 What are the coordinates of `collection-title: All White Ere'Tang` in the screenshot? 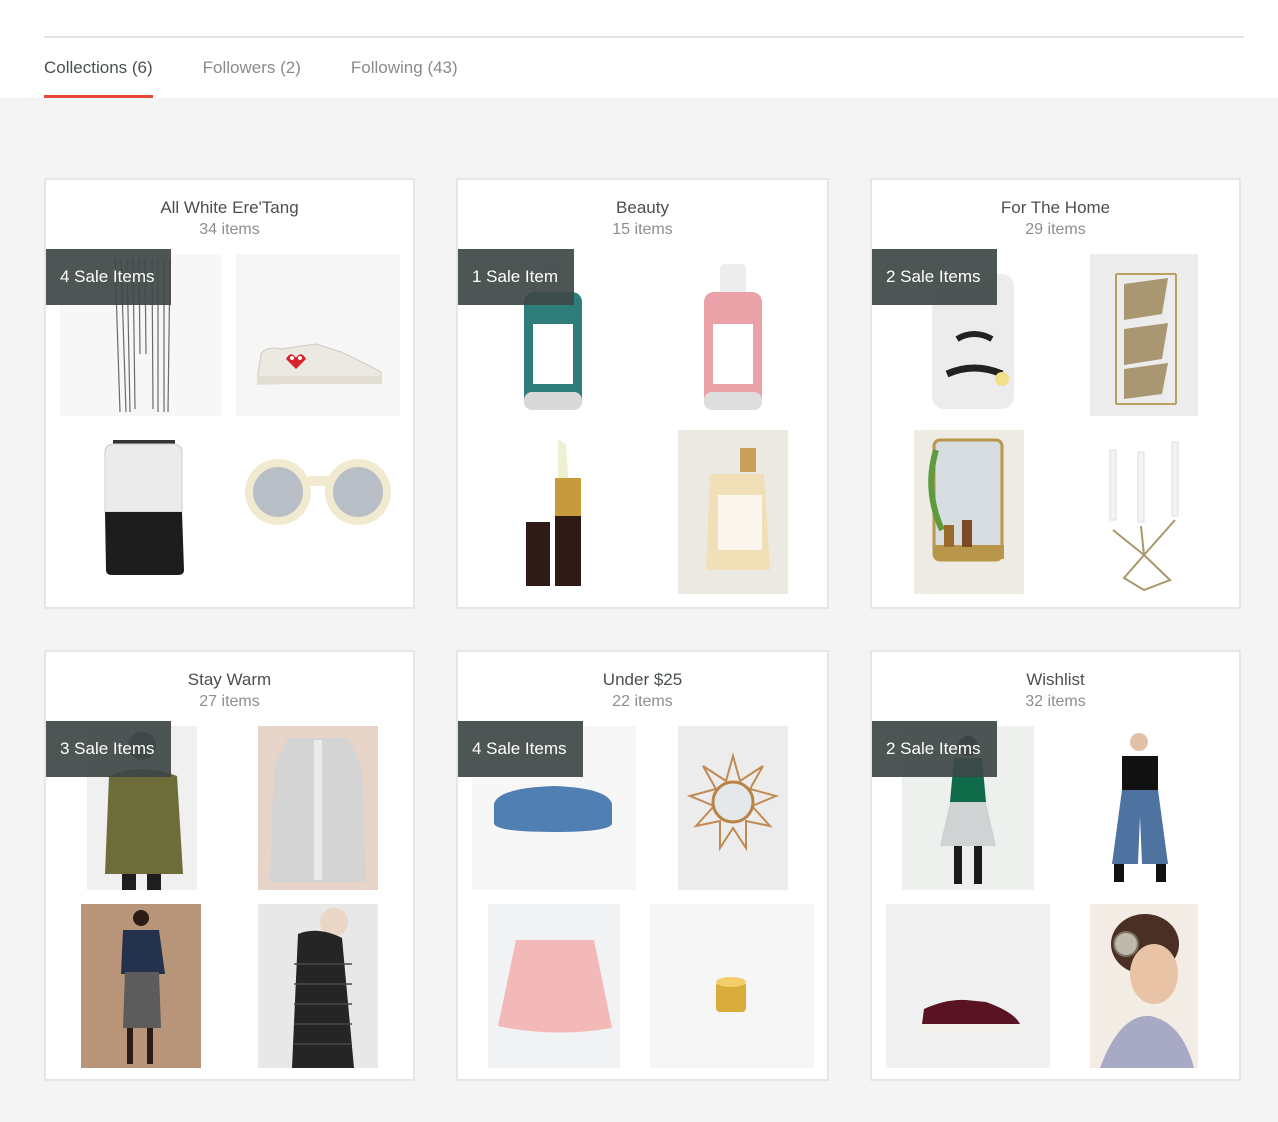 It's located at (229, 207).